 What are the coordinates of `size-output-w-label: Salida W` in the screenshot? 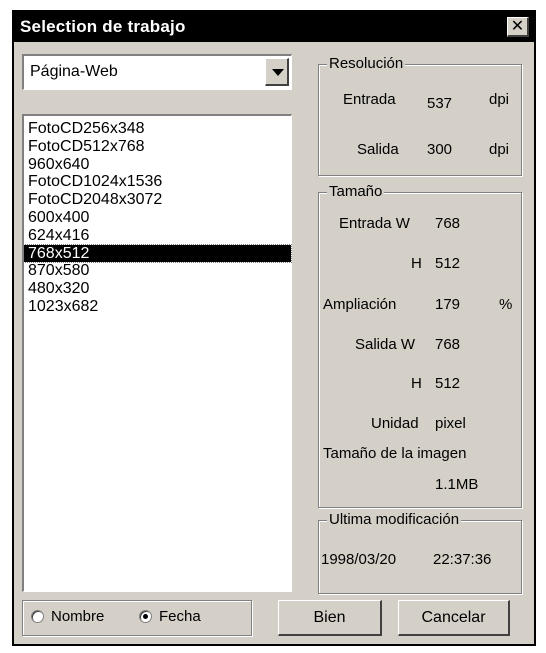 It's located at (385, 344).